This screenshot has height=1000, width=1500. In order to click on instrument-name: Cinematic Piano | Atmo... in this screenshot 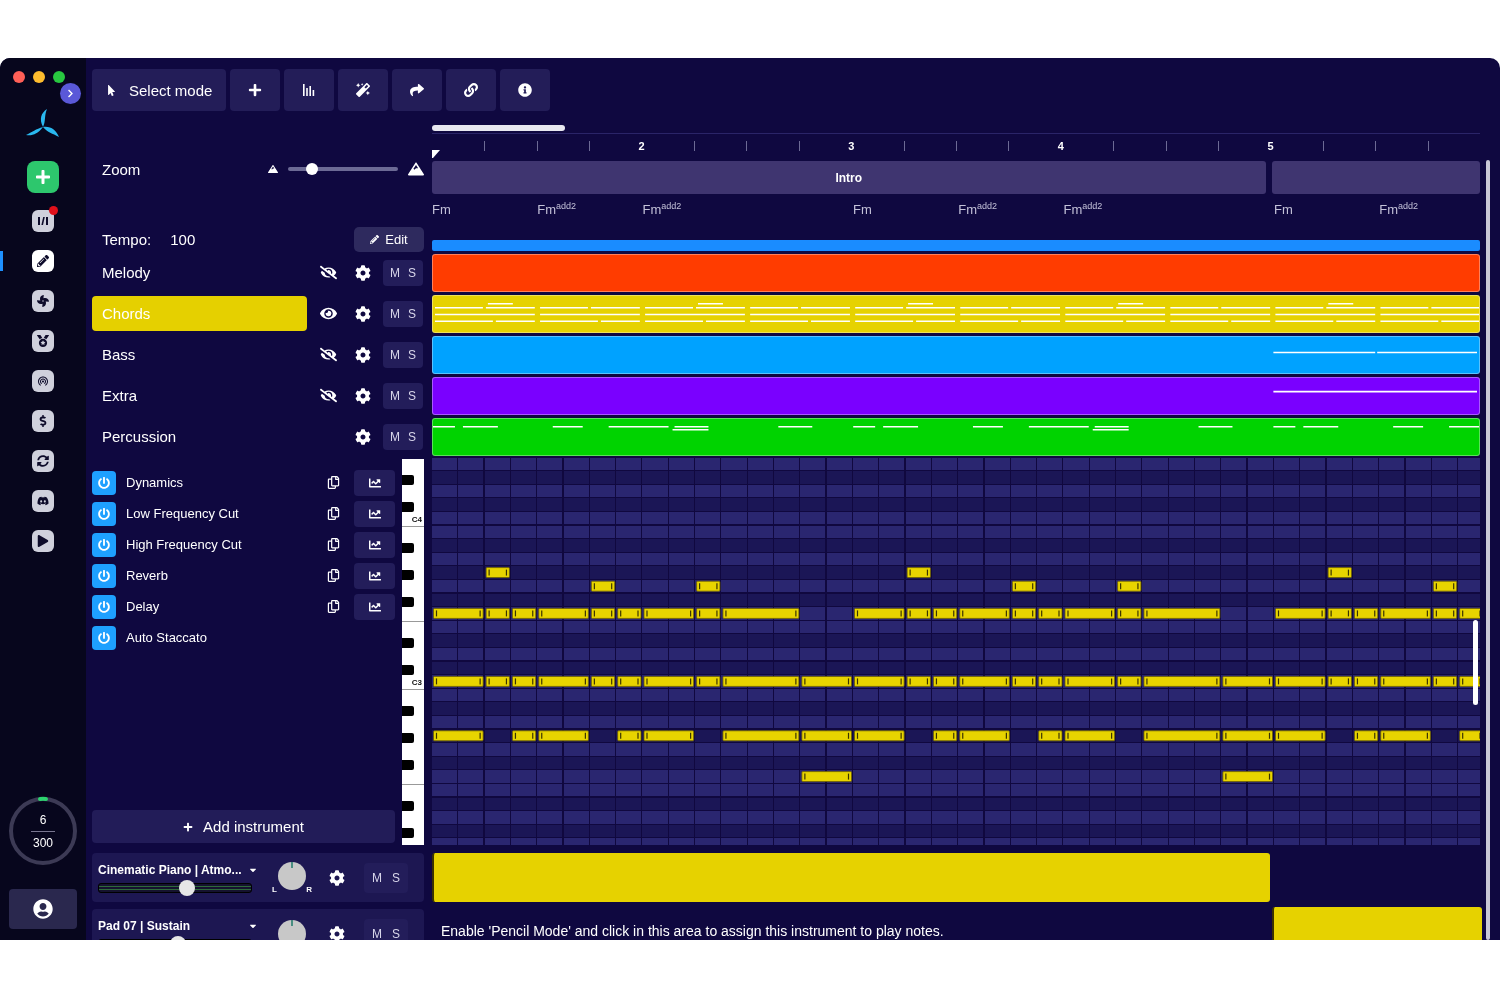, I will do `click(170, 869)`.